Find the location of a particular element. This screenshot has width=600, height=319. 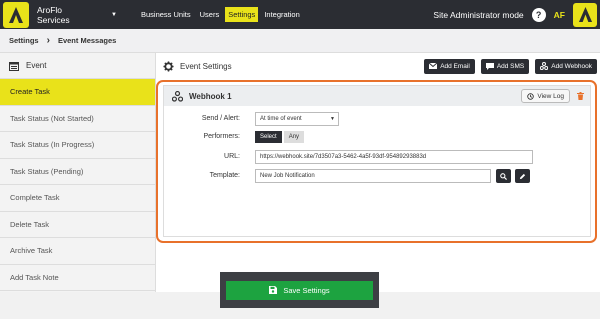

send-alert-label: Send / Alert: is located at coordinates (220, 118).